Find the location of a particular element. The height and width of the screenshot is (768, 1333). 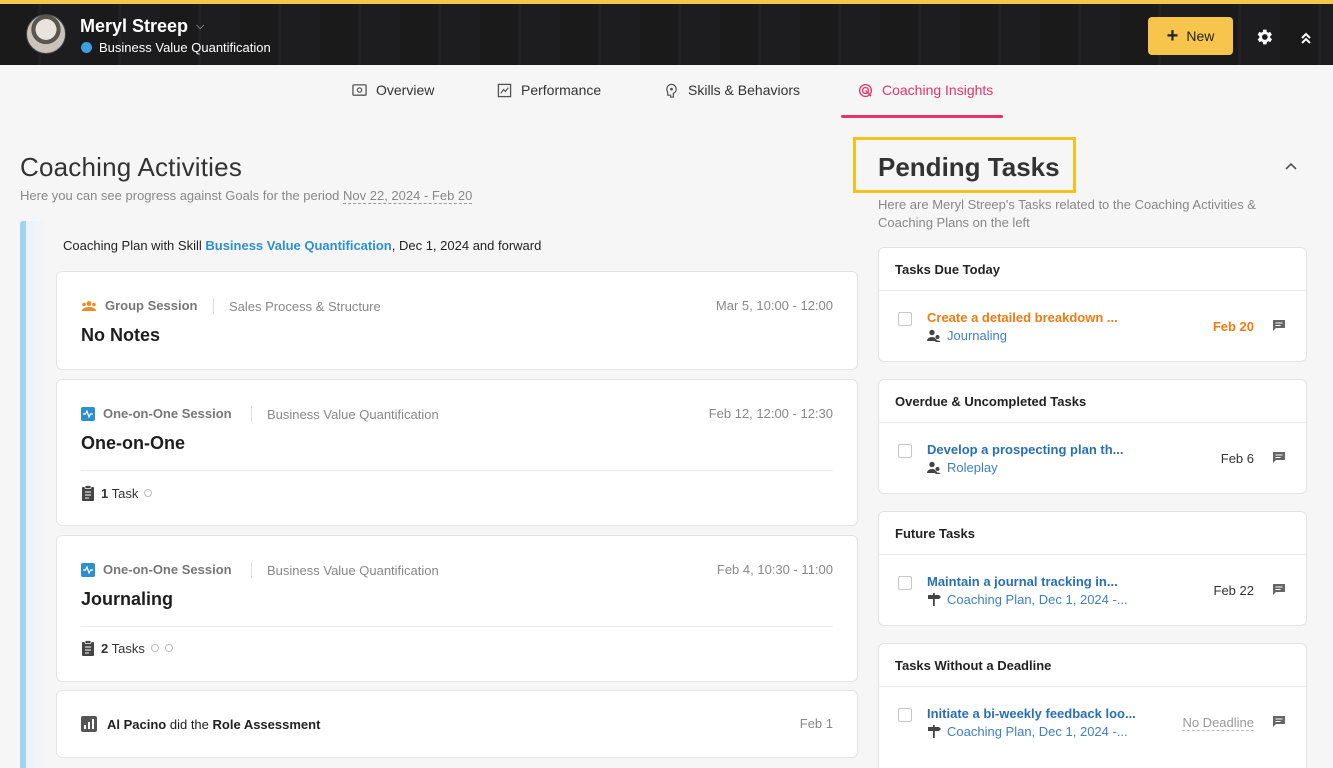

user-name-dropdown: Meryl Streep ⌵ is located at coordinates (142, 26).